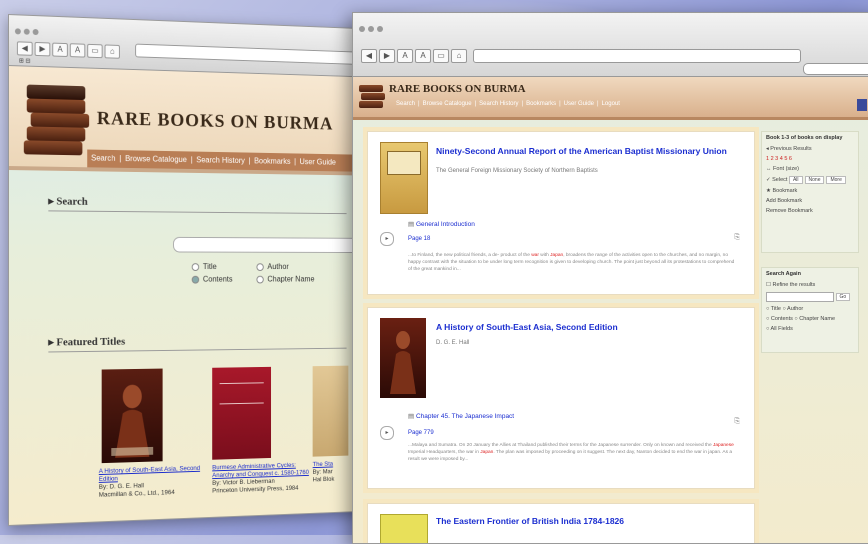 The height and width of the screenshot is (544, 868). I want to click on go-button: Go, so click(843, 297).